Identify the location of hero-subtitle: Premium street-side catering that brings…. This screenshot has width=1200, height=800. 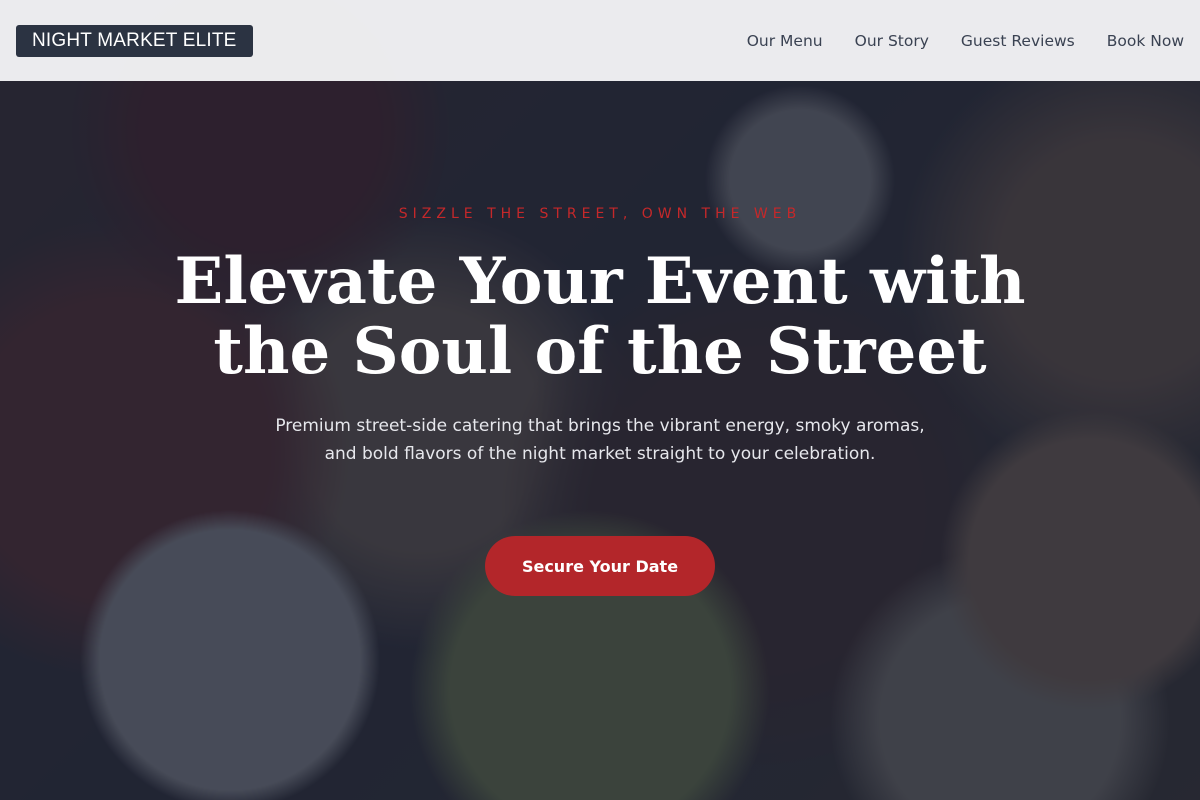
(600, 440).